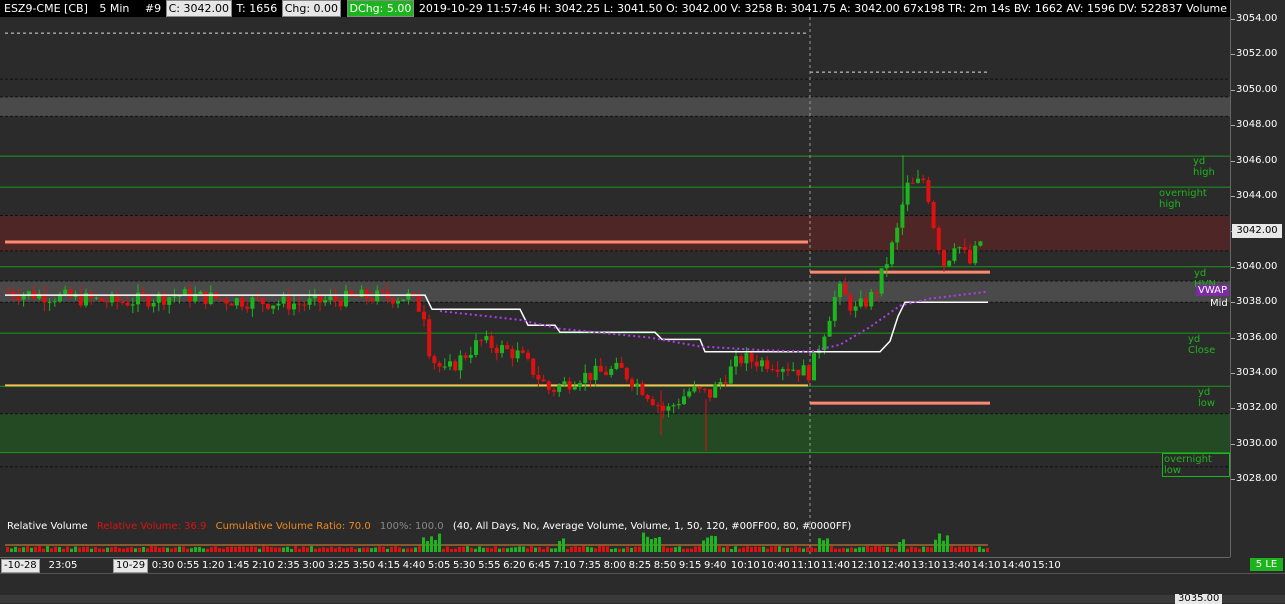  What do you see at coordinates (414, 565) in the screenshot?
I see `x-tick-label: 4:40` at bounding box center [414, 565].